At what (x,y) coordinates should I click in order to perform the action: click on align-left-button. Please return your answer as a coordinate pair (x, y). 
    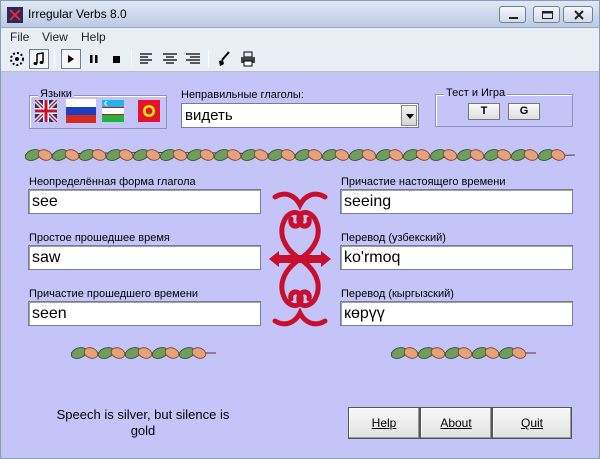
    Looking at the image, I should click on (147, 59).